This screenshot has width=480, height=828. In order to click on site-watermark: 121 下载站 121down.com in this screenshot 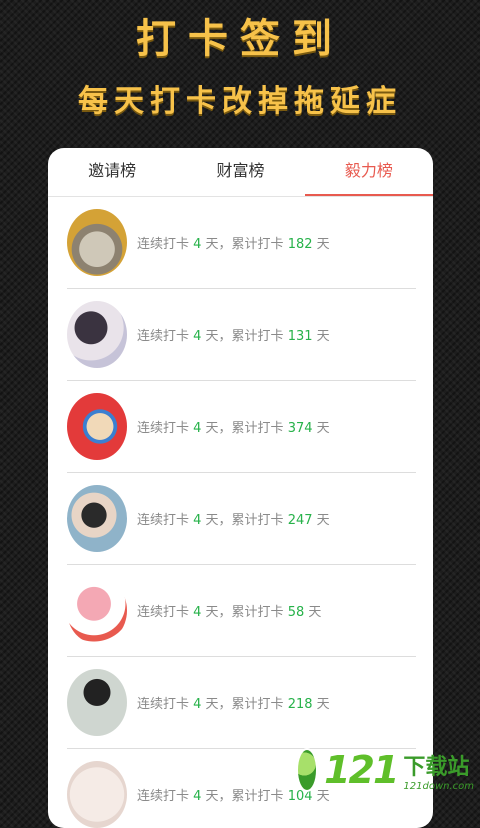, I will do `click(385, 770)`.